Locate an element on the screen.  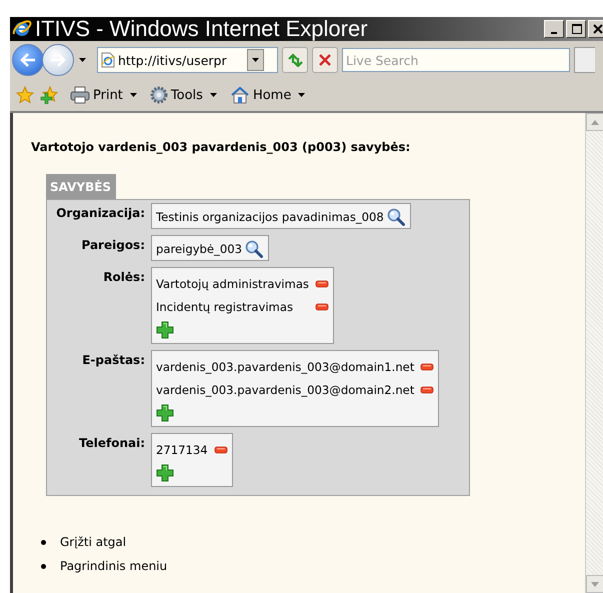
window-title: ITIVS - Windows Internet Explorer is located at coordinates (202, 29).